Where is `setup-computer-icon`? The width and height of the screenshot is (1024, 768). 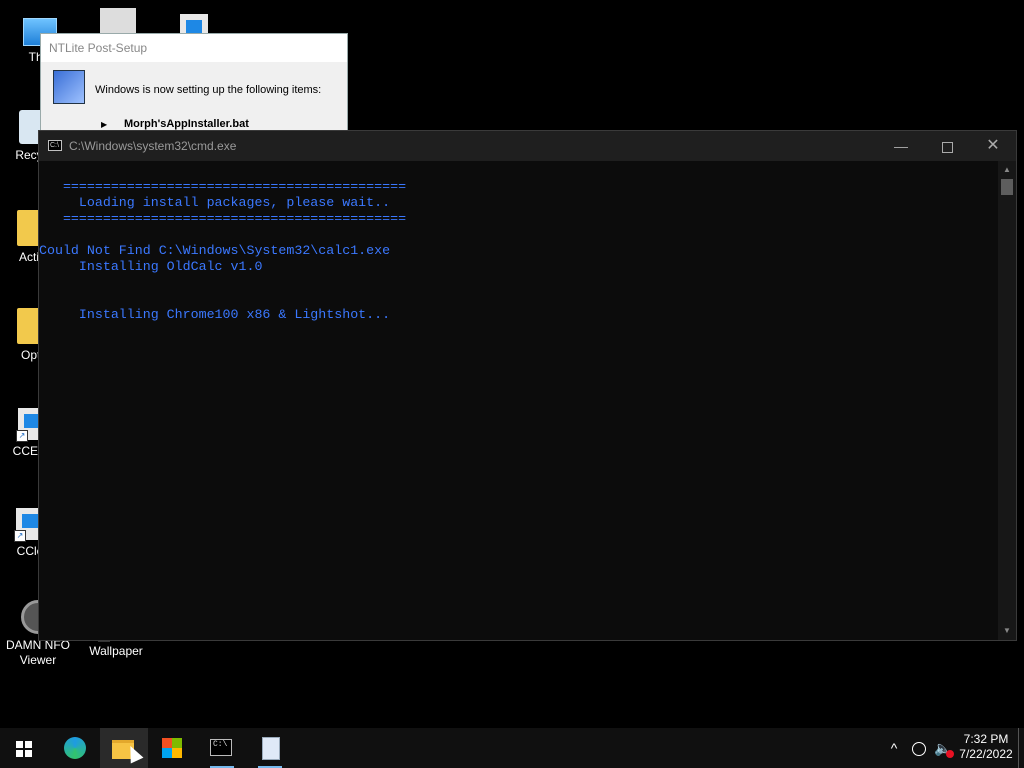 setup-computer-icon is located at coordinates (69, 87).